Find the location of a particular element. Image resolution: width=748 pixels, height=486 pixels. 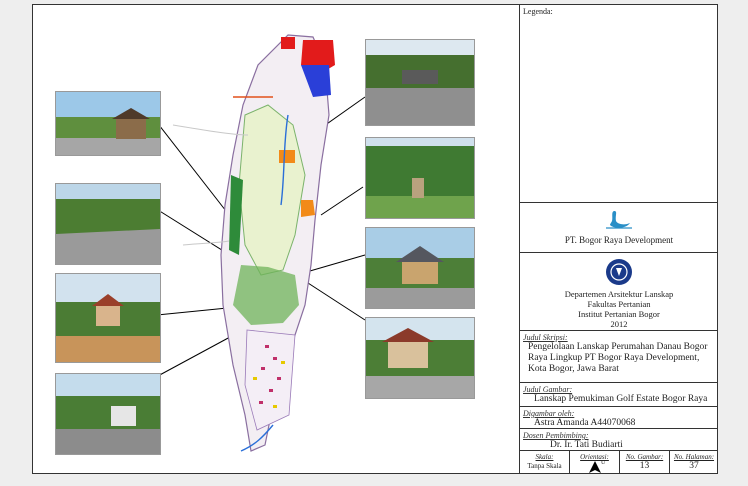

company-cell: PT. Bogor Raya Development is located at coordinates (619, 228).